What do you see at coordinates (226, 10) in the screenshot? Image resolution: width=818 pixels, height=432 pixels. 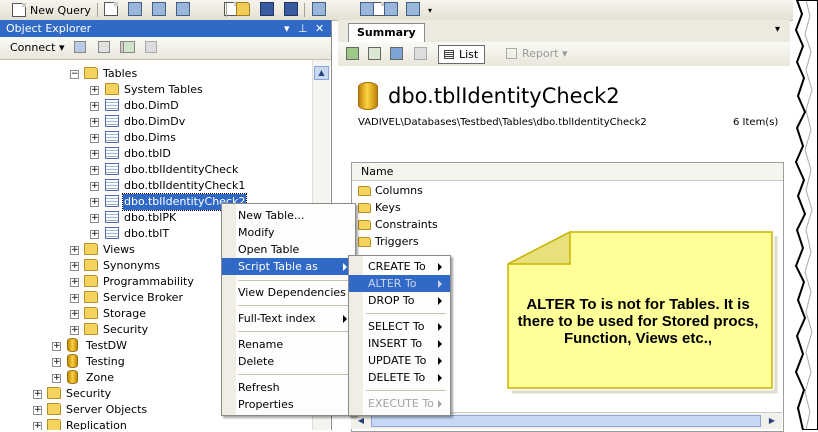 I see `toolbar-separator` at bounding box center [226, 10].